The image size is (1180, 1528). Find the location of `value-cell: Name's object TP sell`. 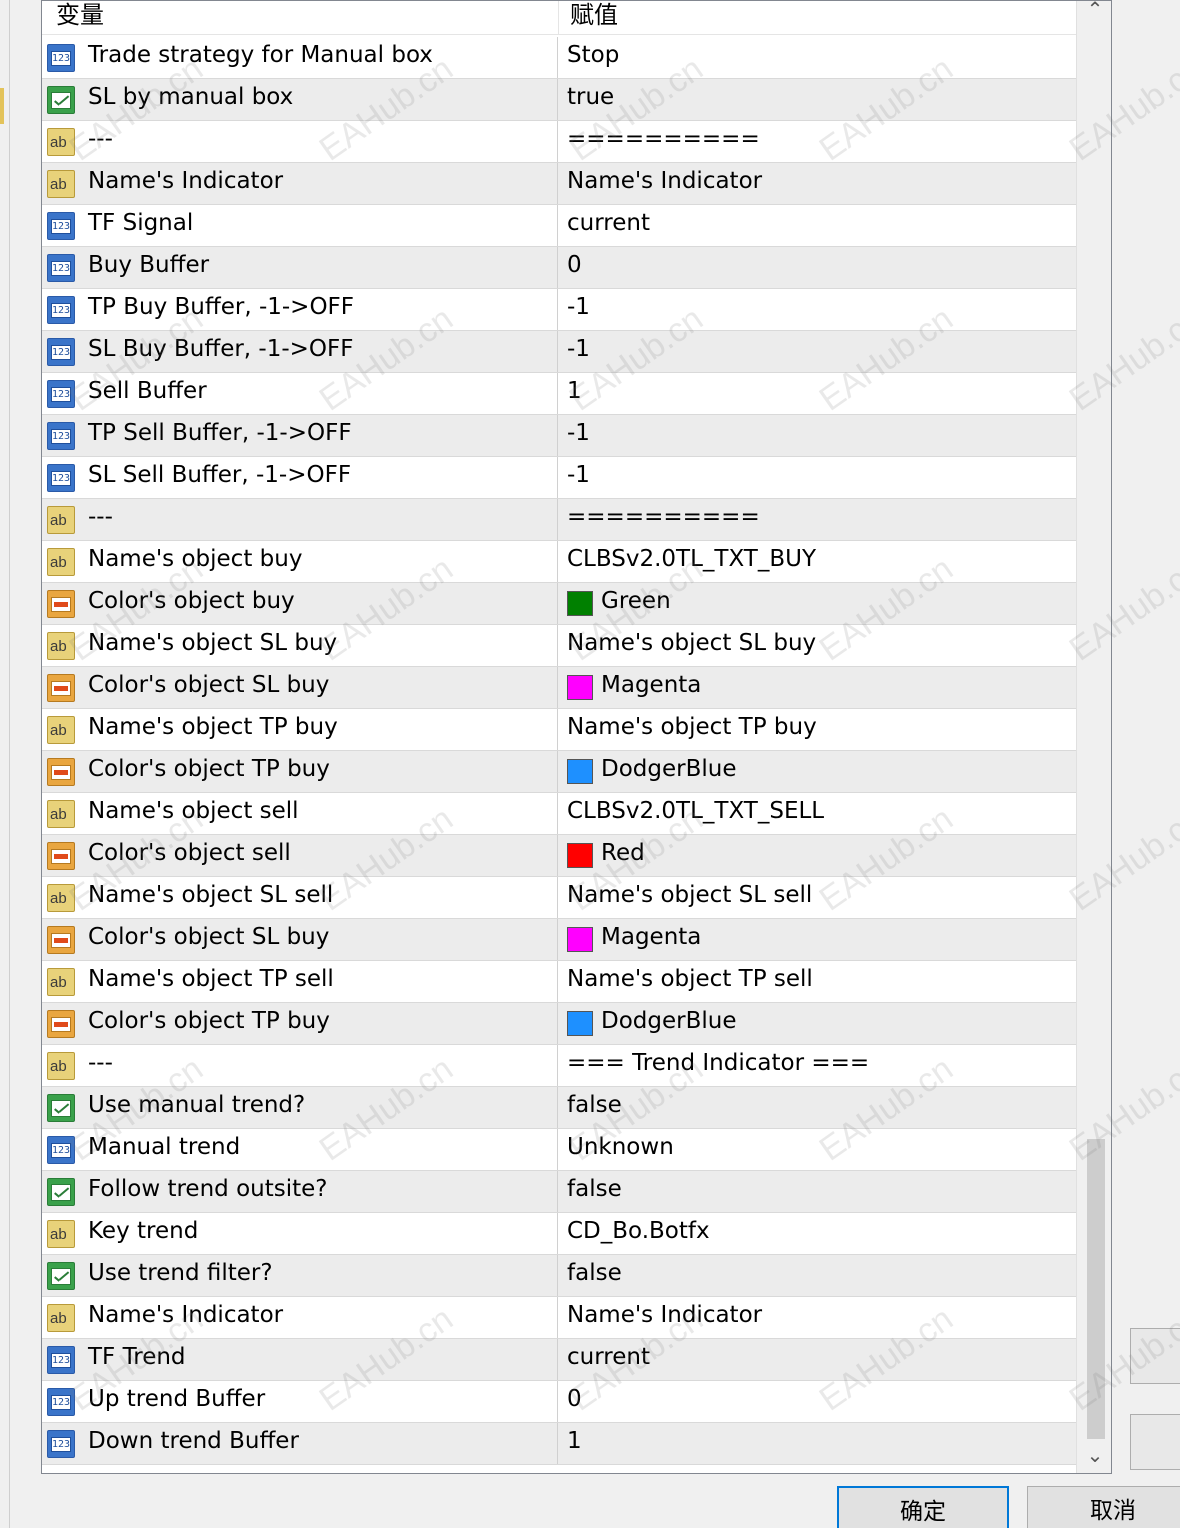

value-cell: Name's object TP sell is located at coordinates (817, 981).